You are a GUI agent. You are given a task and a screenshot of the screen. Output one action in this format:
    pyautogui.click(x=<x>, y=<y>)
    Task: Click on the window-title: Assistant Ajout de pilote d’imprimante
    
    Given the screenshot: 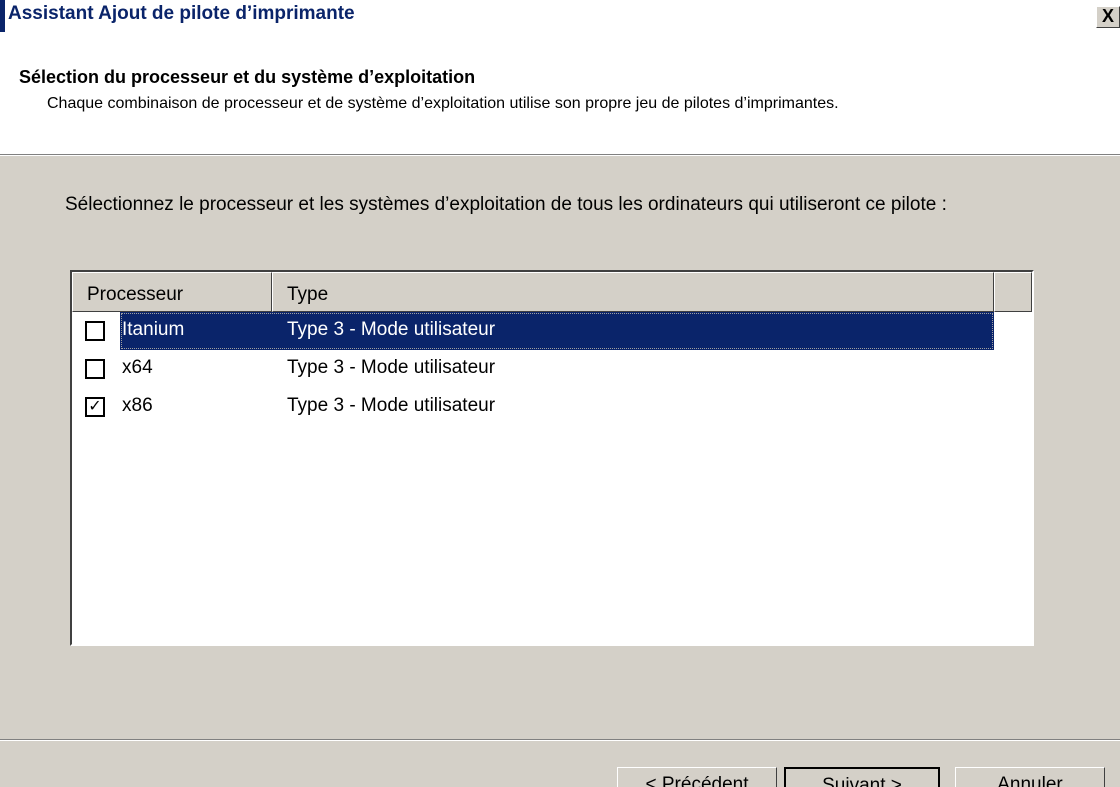 What is the action you would take?
    pyautogui.click(x=181, y=13)
    